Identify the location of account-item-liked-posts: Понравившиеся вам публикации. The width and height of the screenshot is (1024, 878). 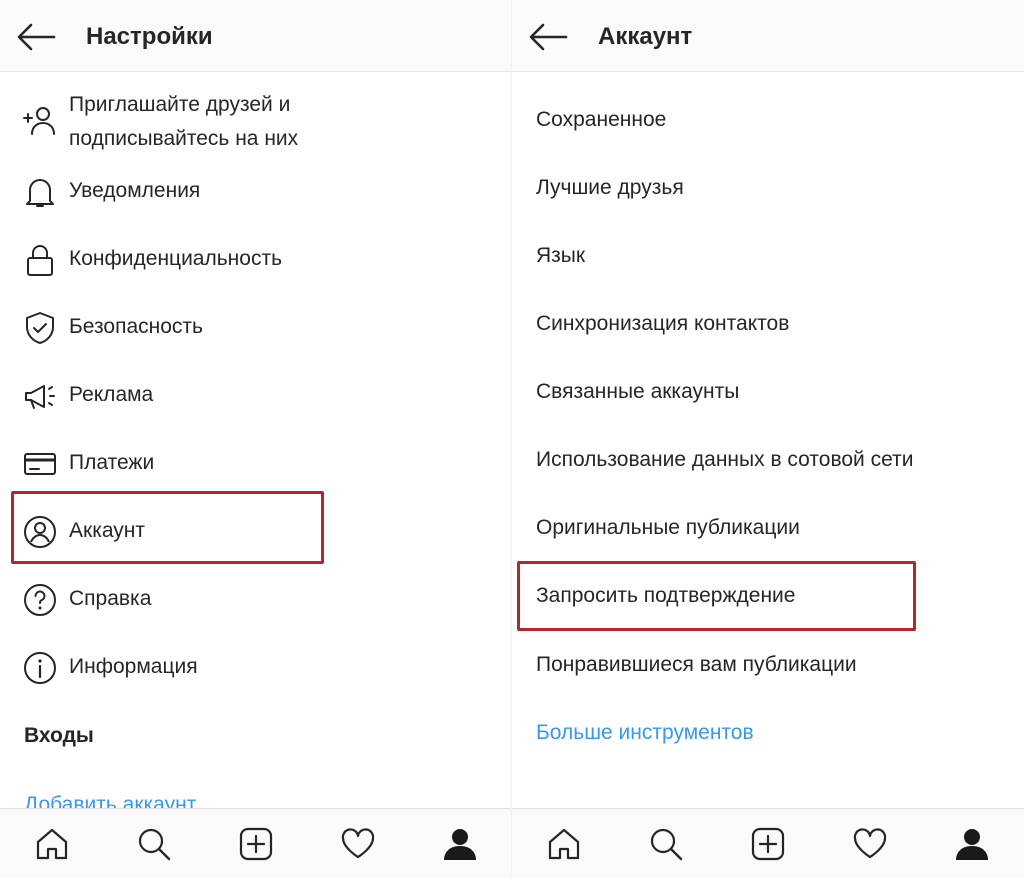
(768, 666).